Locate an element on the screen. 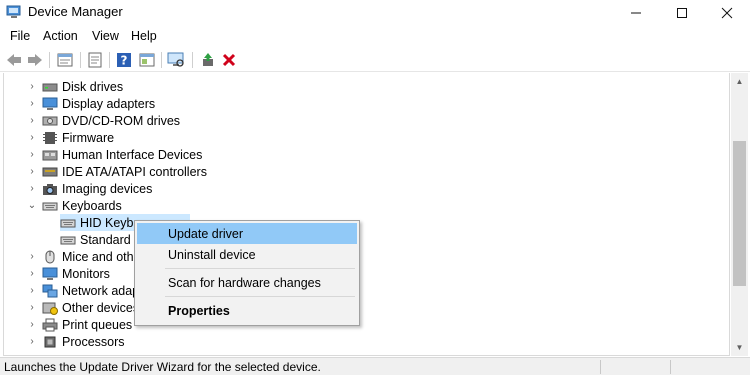  toolbar: ? is located at coordinates (375, 60).